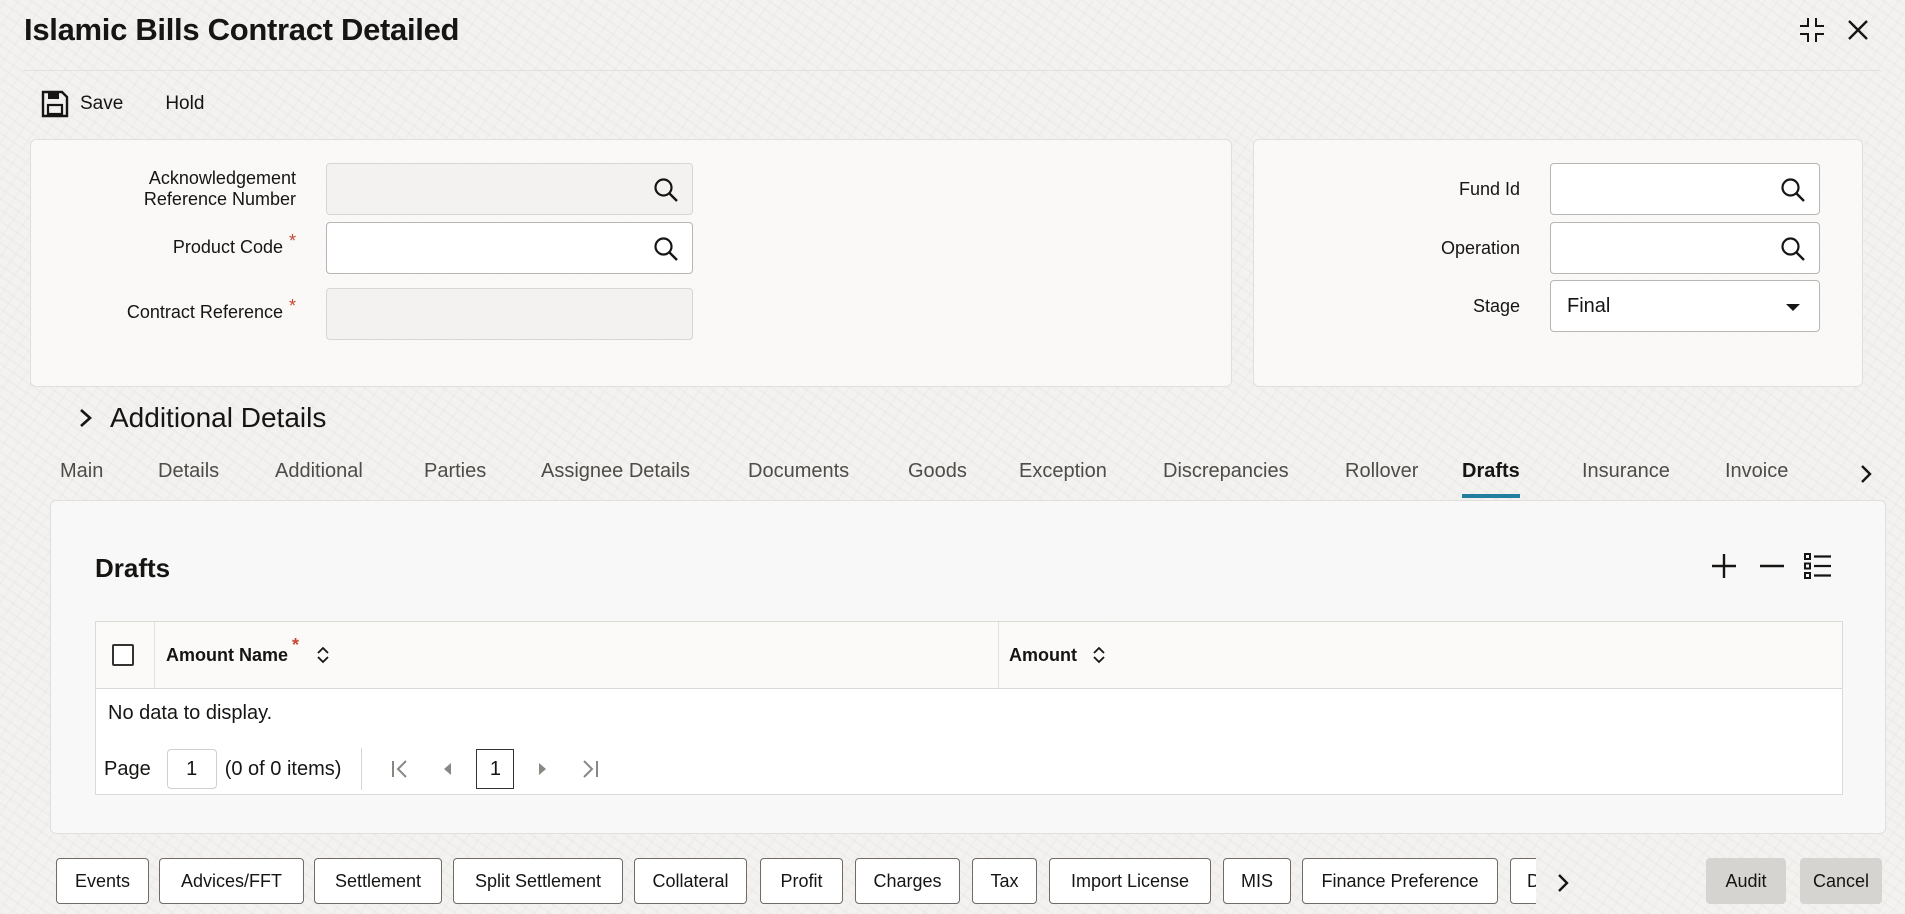  I want to click on view-details-icon, so click(1818, 566).